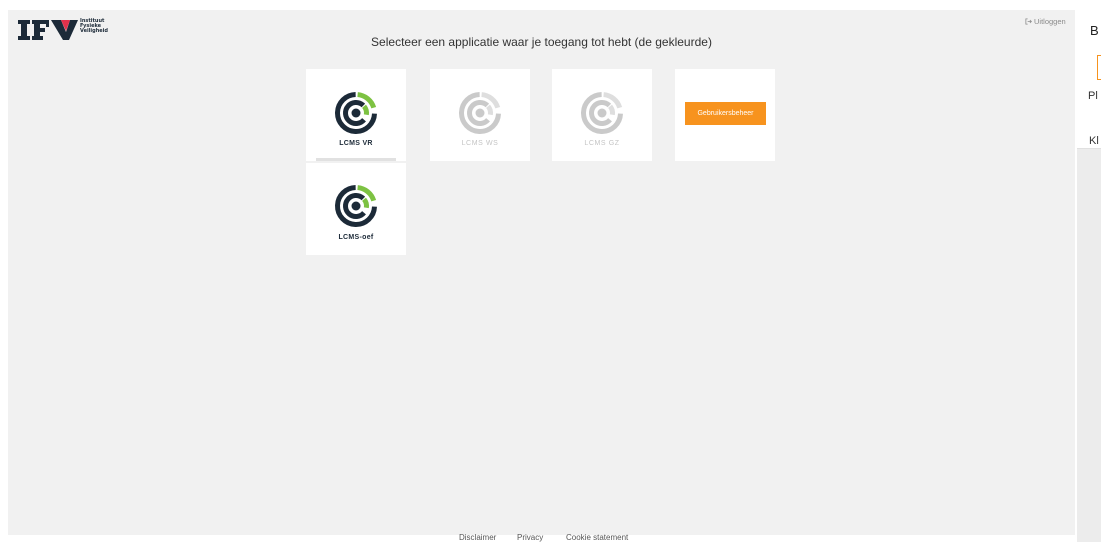  I want to click on app-tile-lcms-gz: LCMS GZ, so click(602, 115).